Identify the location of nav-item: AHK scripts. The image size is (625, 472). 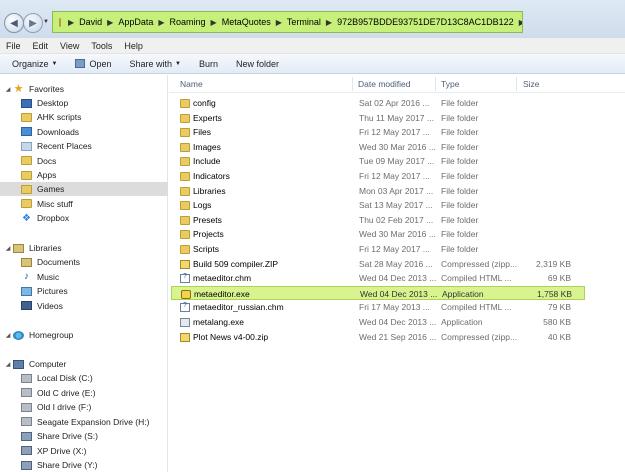
(84, 117).